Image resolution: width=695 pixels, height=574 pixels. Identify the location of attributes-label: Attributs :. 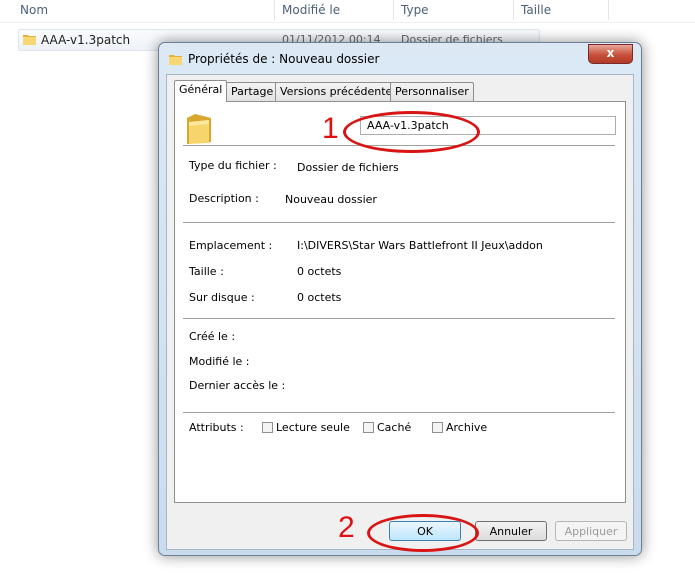
(216, 427).